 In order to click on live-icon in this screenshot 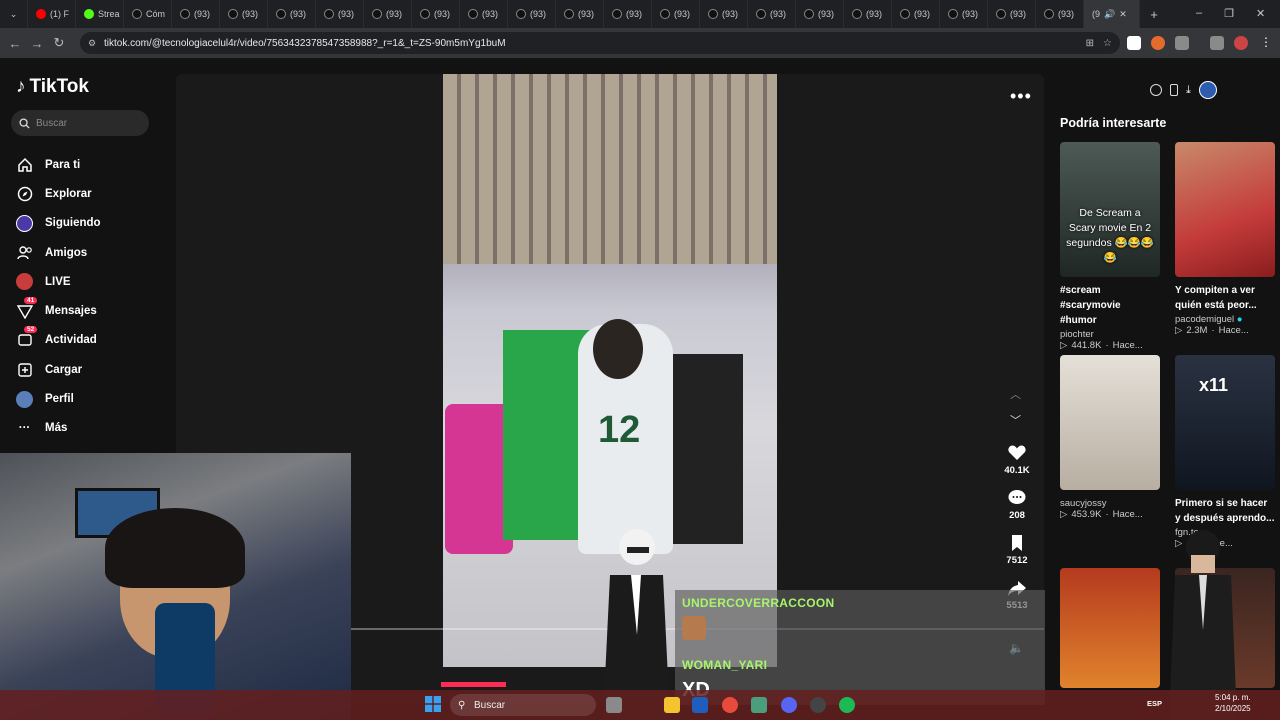, I will do `click(24, 282)`.